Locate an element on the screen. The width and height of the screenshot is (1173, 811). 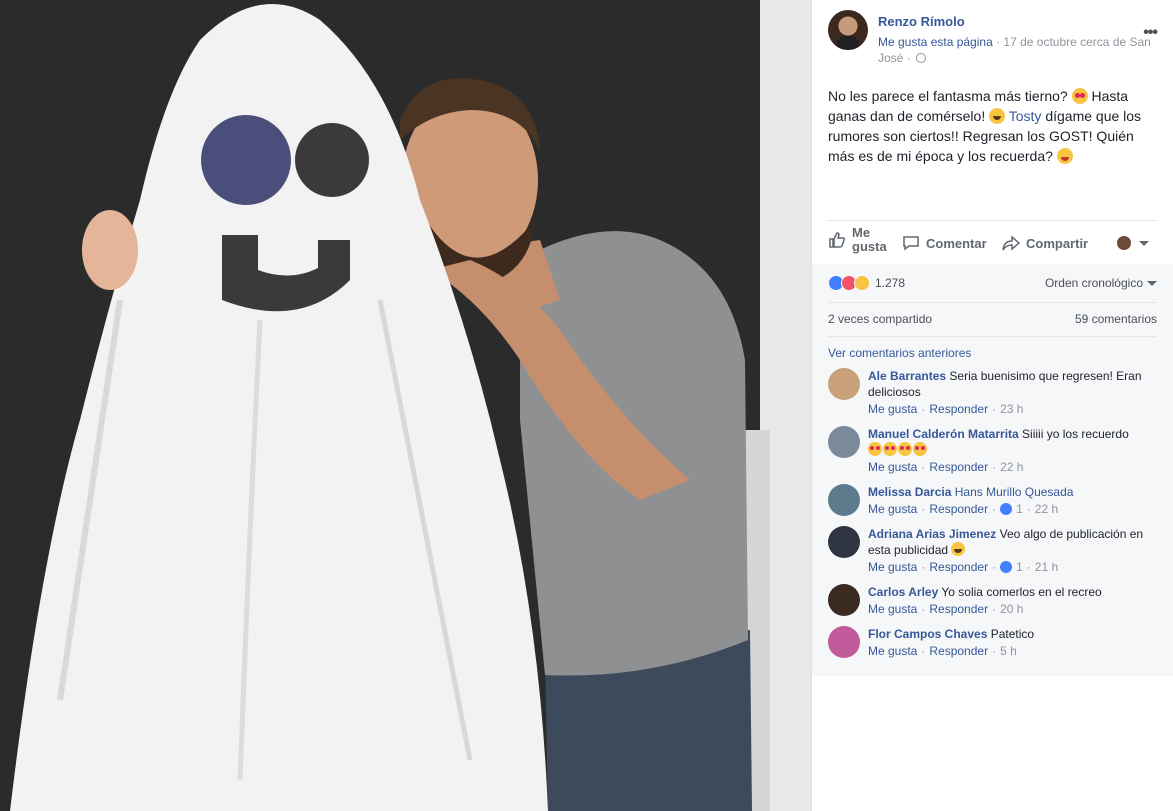
comments-count: 59 comentarios is located at coordinates (1116, 319).